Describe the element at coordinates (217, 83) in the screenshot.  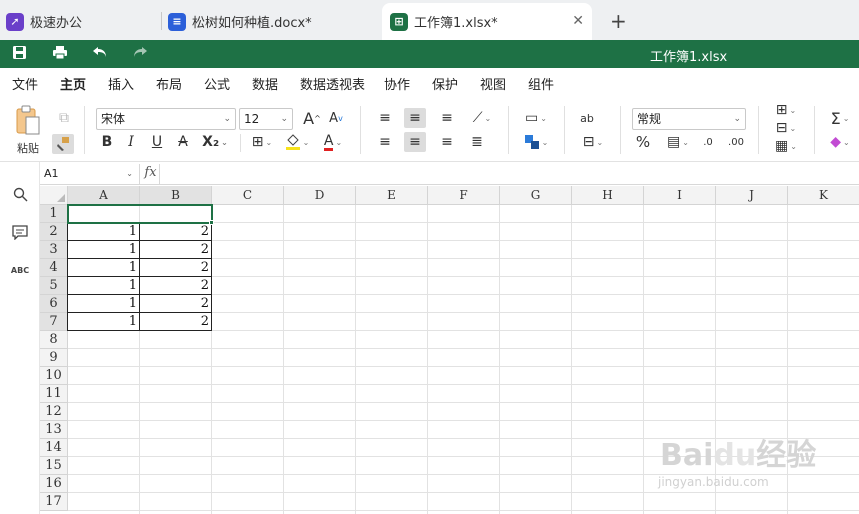
I see `menu-formula: 公式` at that location.